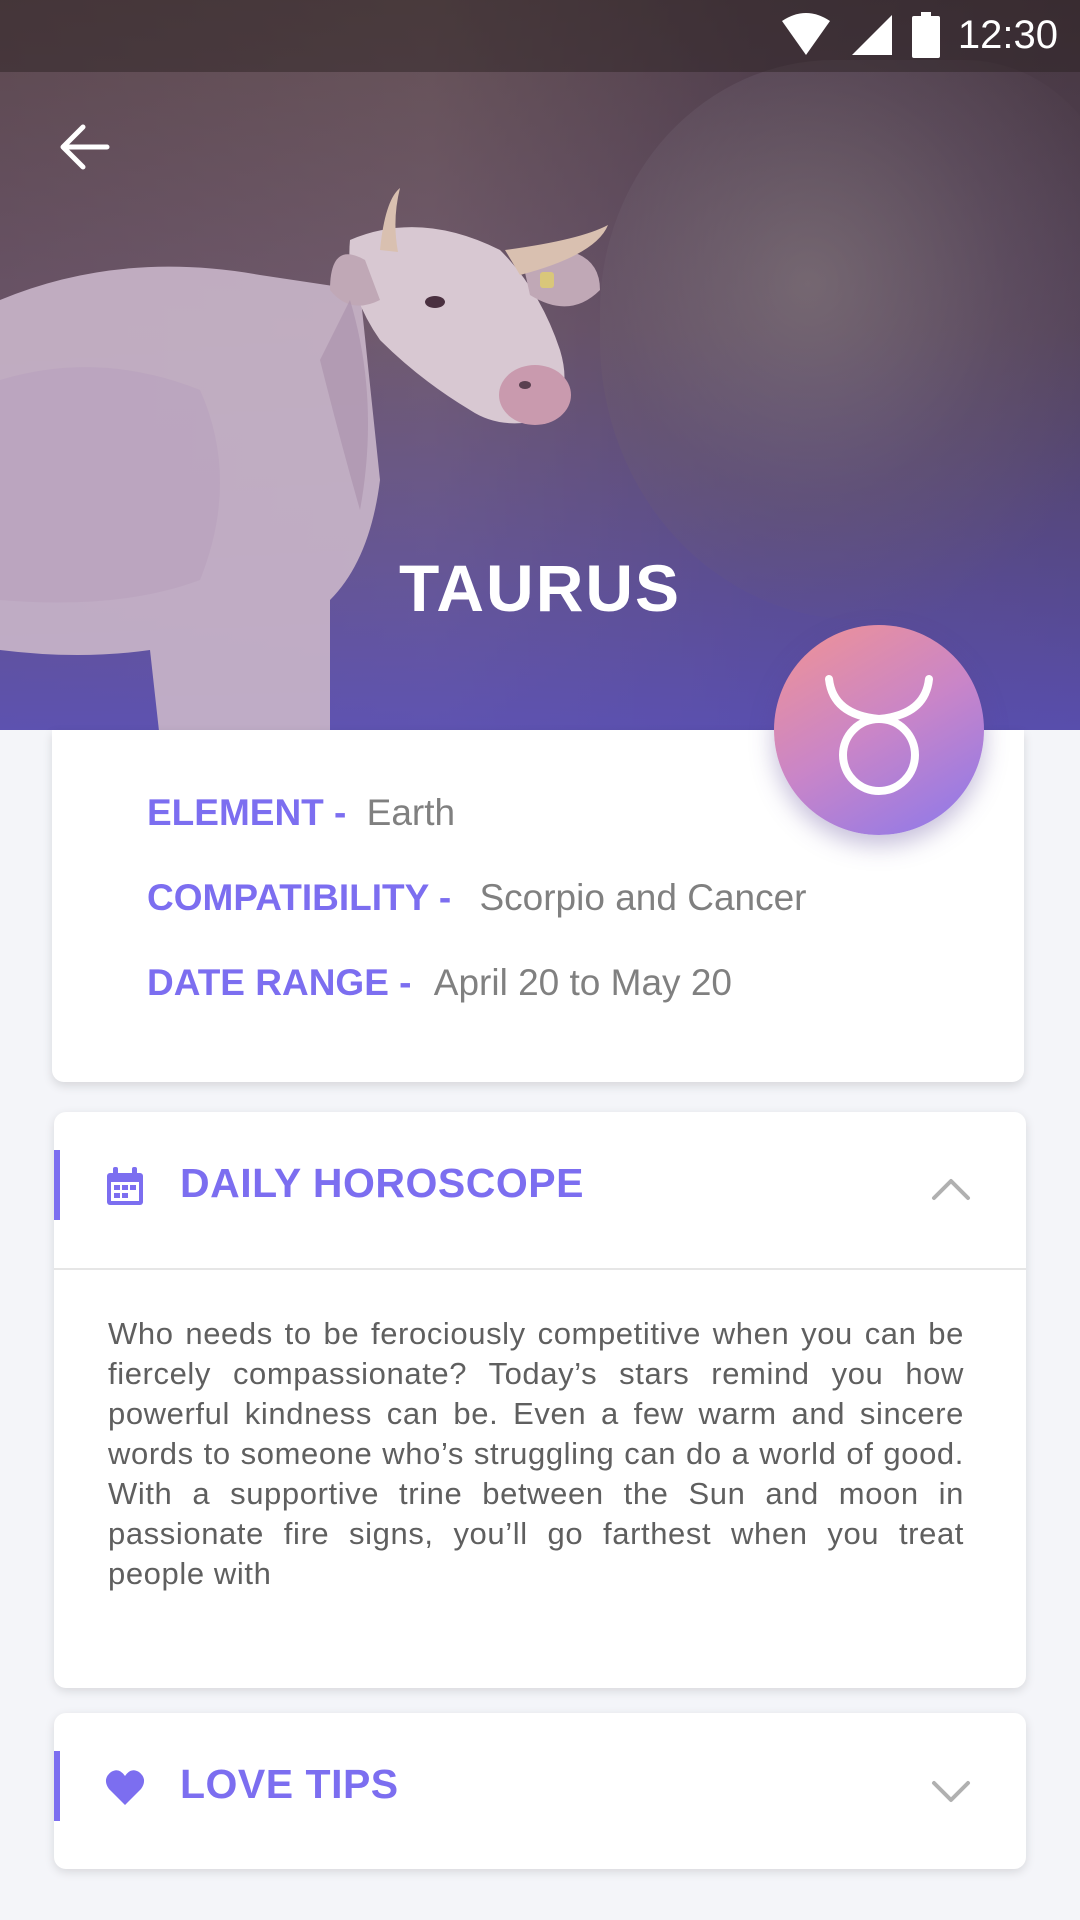  I want to click on date-range-row: DATE RANGE - April 20 to May 20, so click(439, 983).